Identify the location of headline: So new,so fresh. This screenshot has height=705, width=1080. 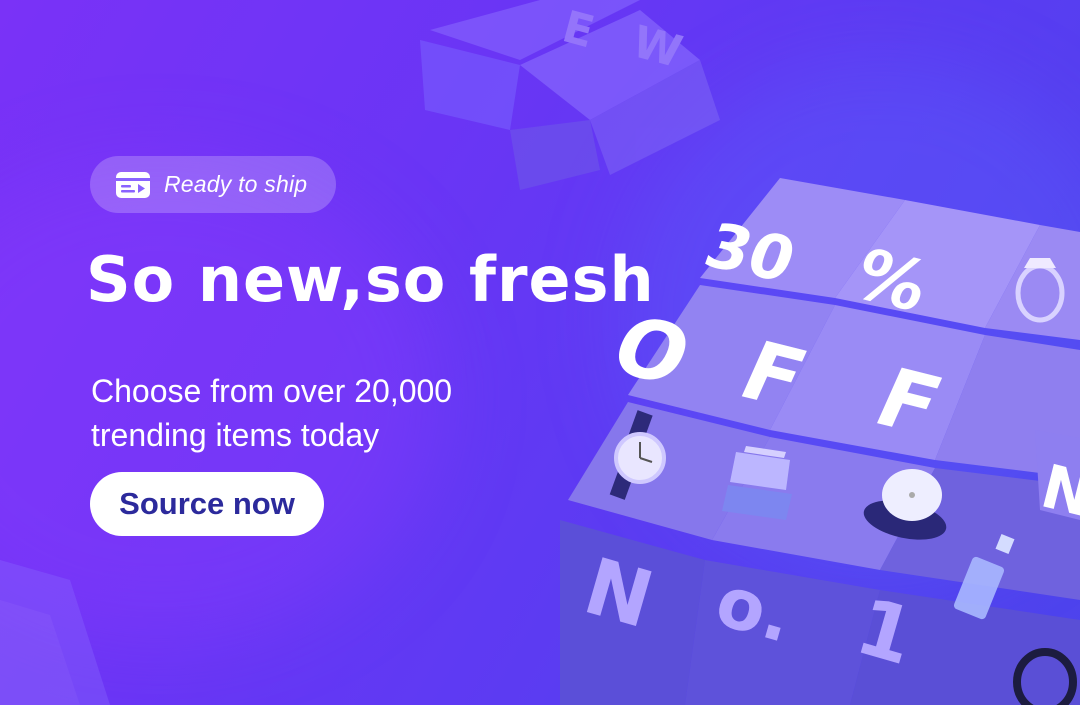
(370, 279).